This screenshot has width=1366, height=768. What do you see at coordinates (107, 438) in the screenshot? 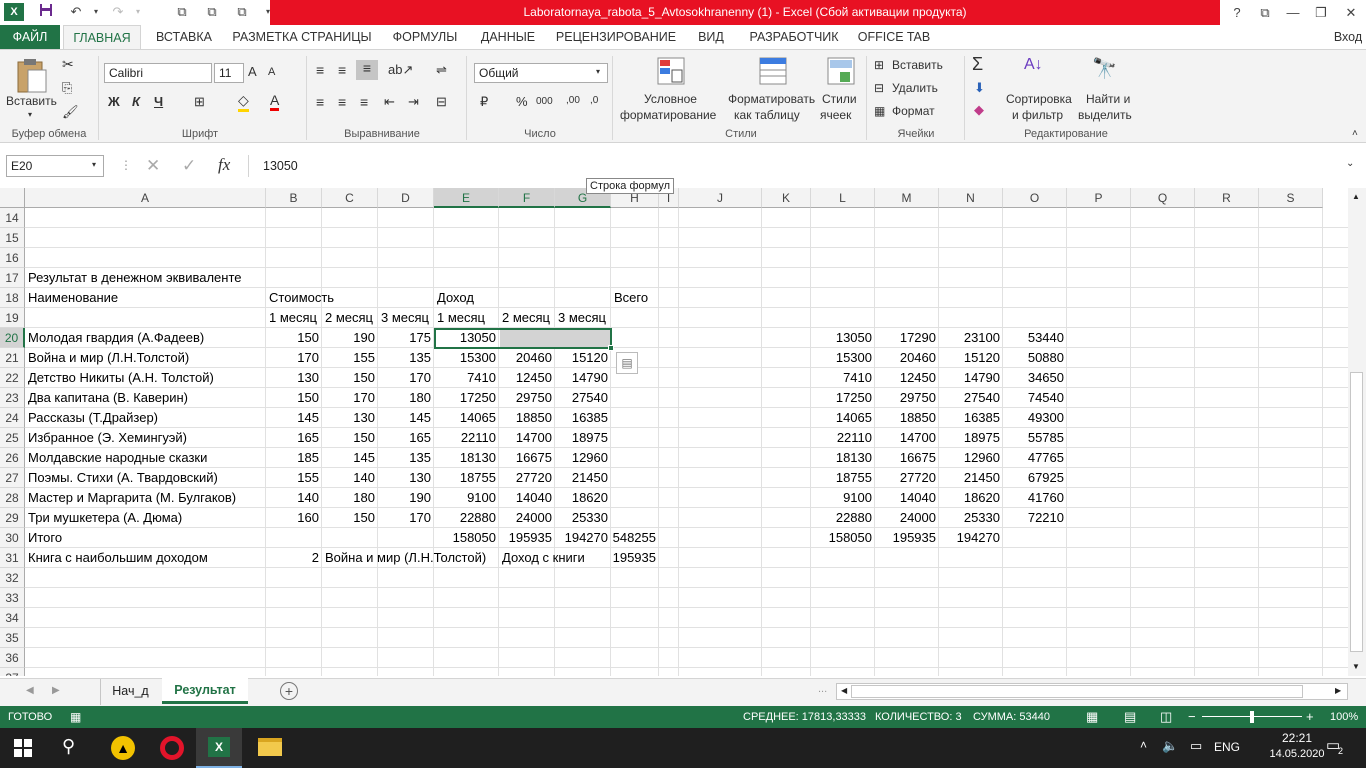
I see `cell-a25: Избранное (Э. Хемингуэй)` at bounding box center [107, 438].